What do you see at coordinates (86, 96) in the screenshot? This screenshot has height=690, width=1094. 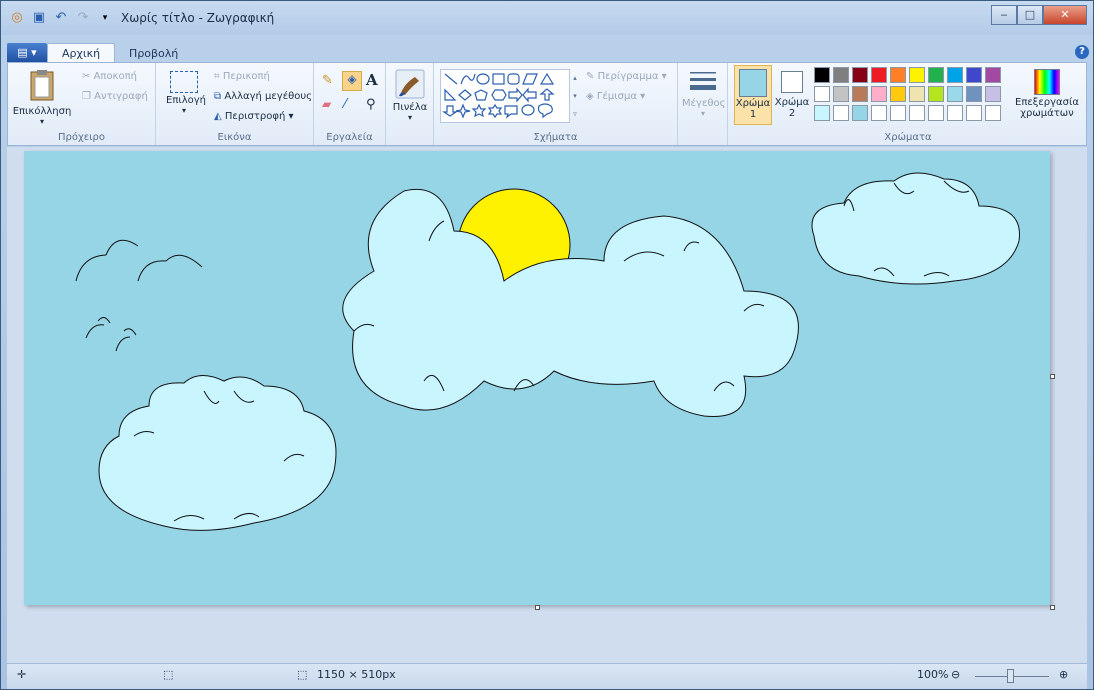 I see `copy-icon: ❐` at bounding box center [86, 96].